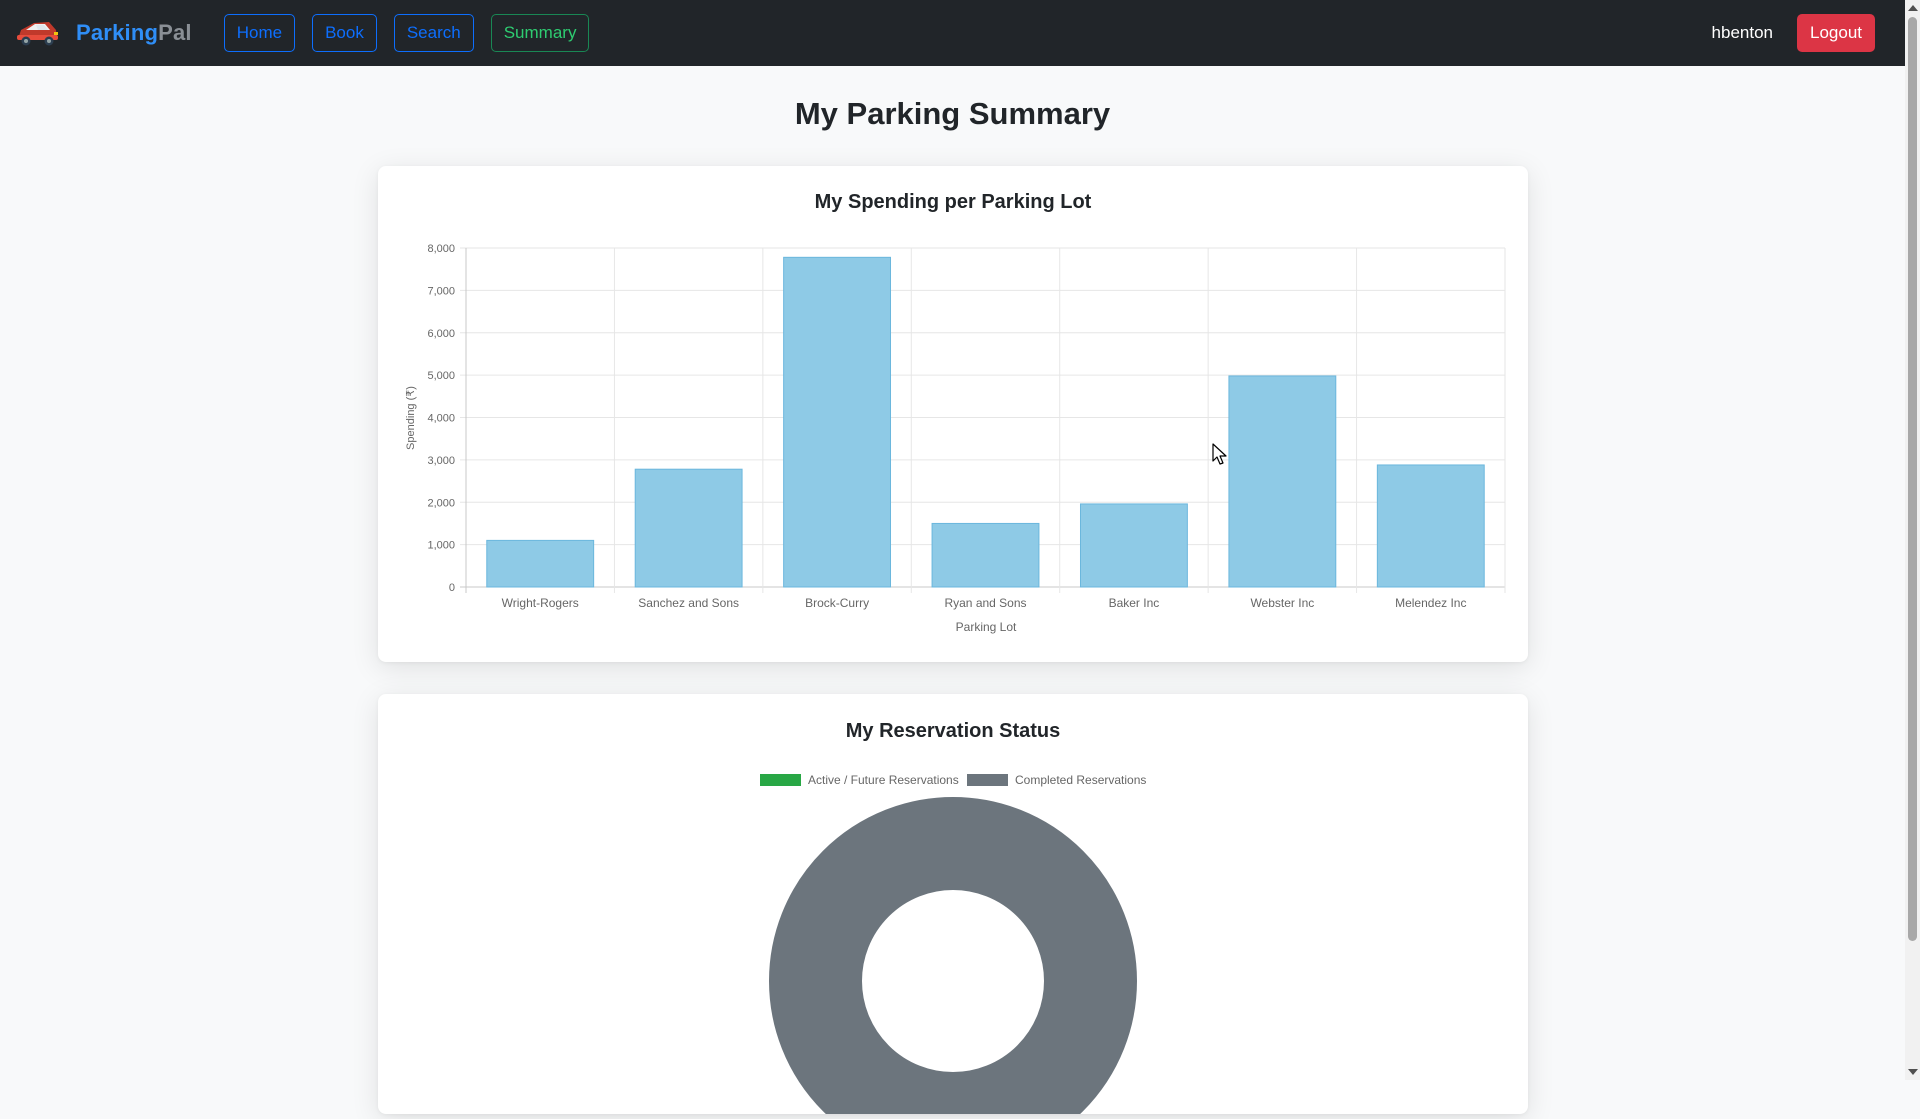  Describe the element at coordinates (540, 603) in the screenshot. I see `x-tick-label: Wright-Rogers` at that location.